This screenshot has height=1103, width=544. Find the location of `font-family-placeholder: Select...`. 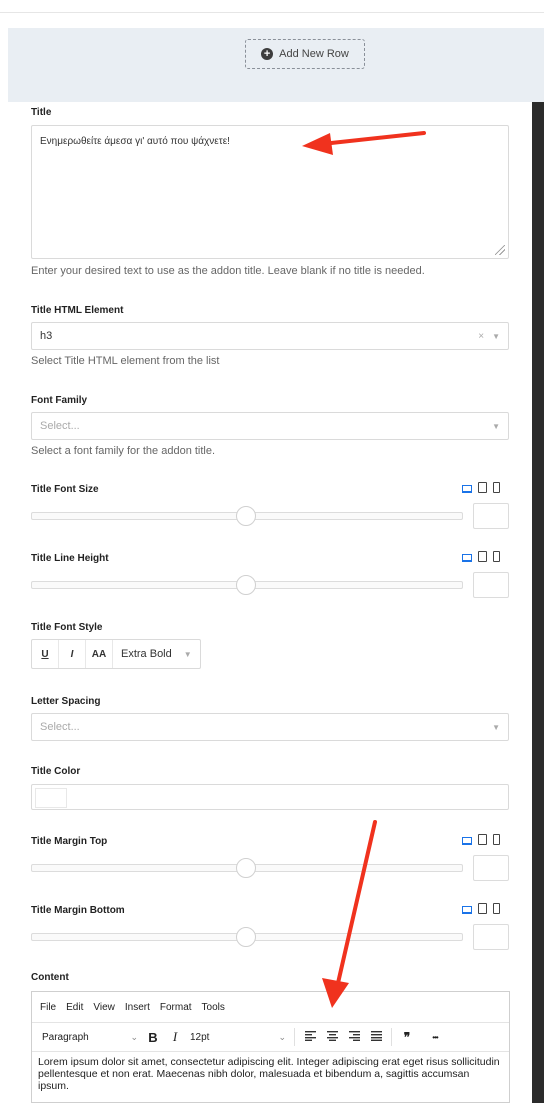

font-family-placeholder: Select... is located at coordinates (60, 426).